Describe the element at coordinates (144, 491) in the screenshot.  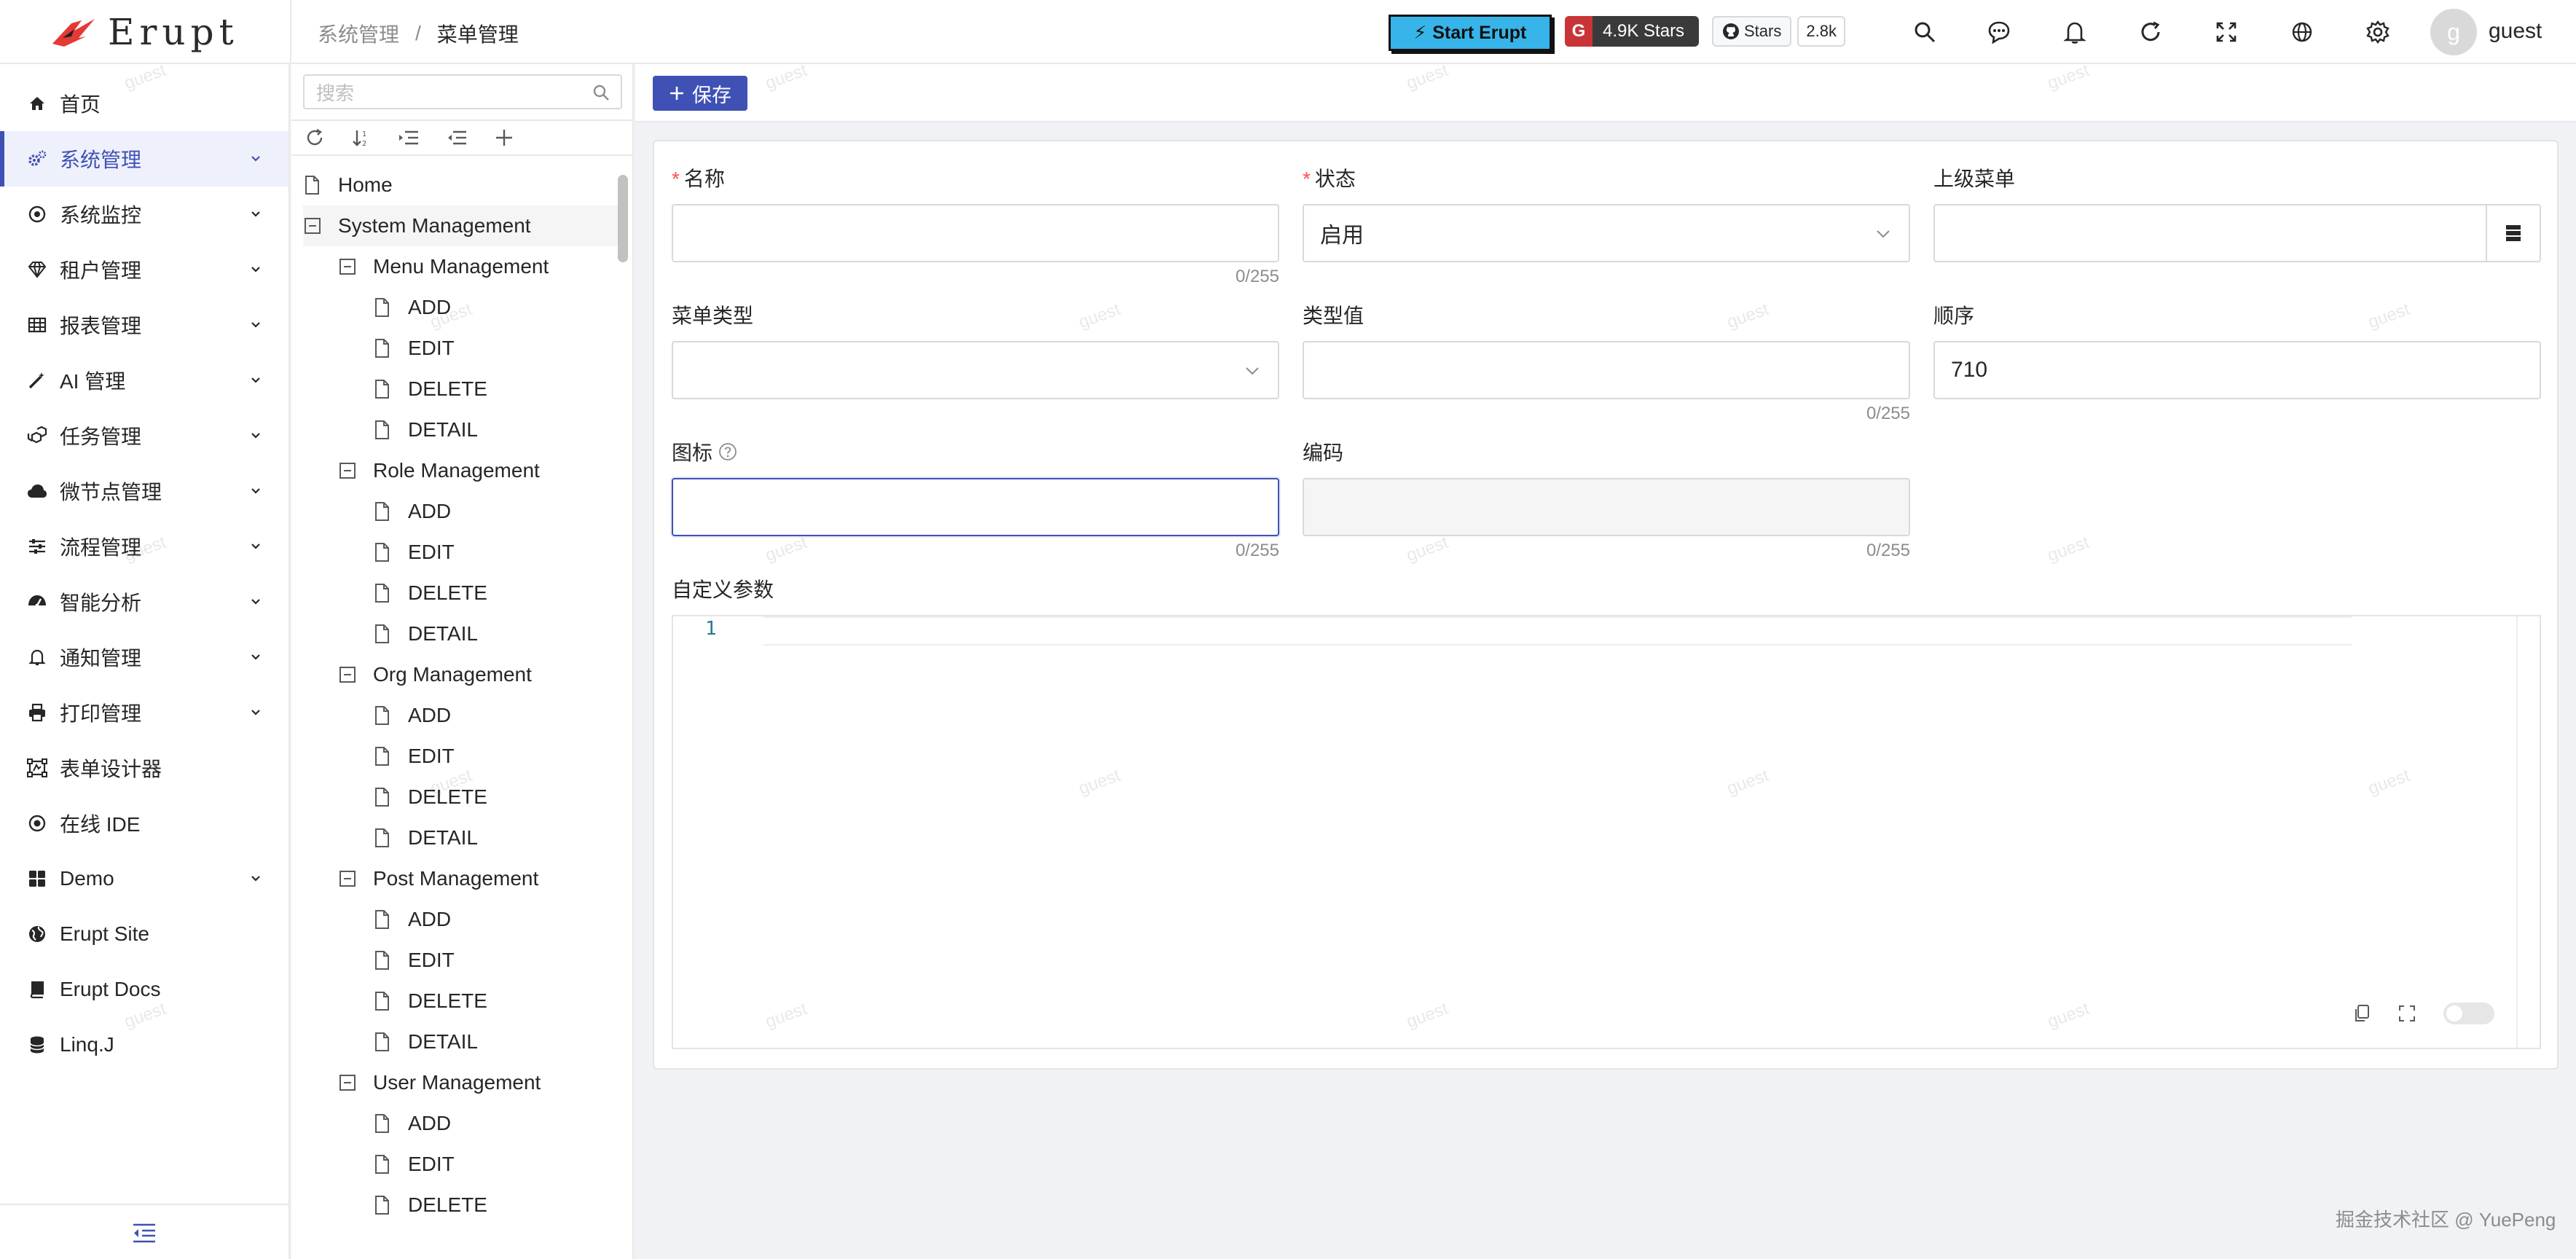
I see `sidebar-item: 微节点管理` at that location.